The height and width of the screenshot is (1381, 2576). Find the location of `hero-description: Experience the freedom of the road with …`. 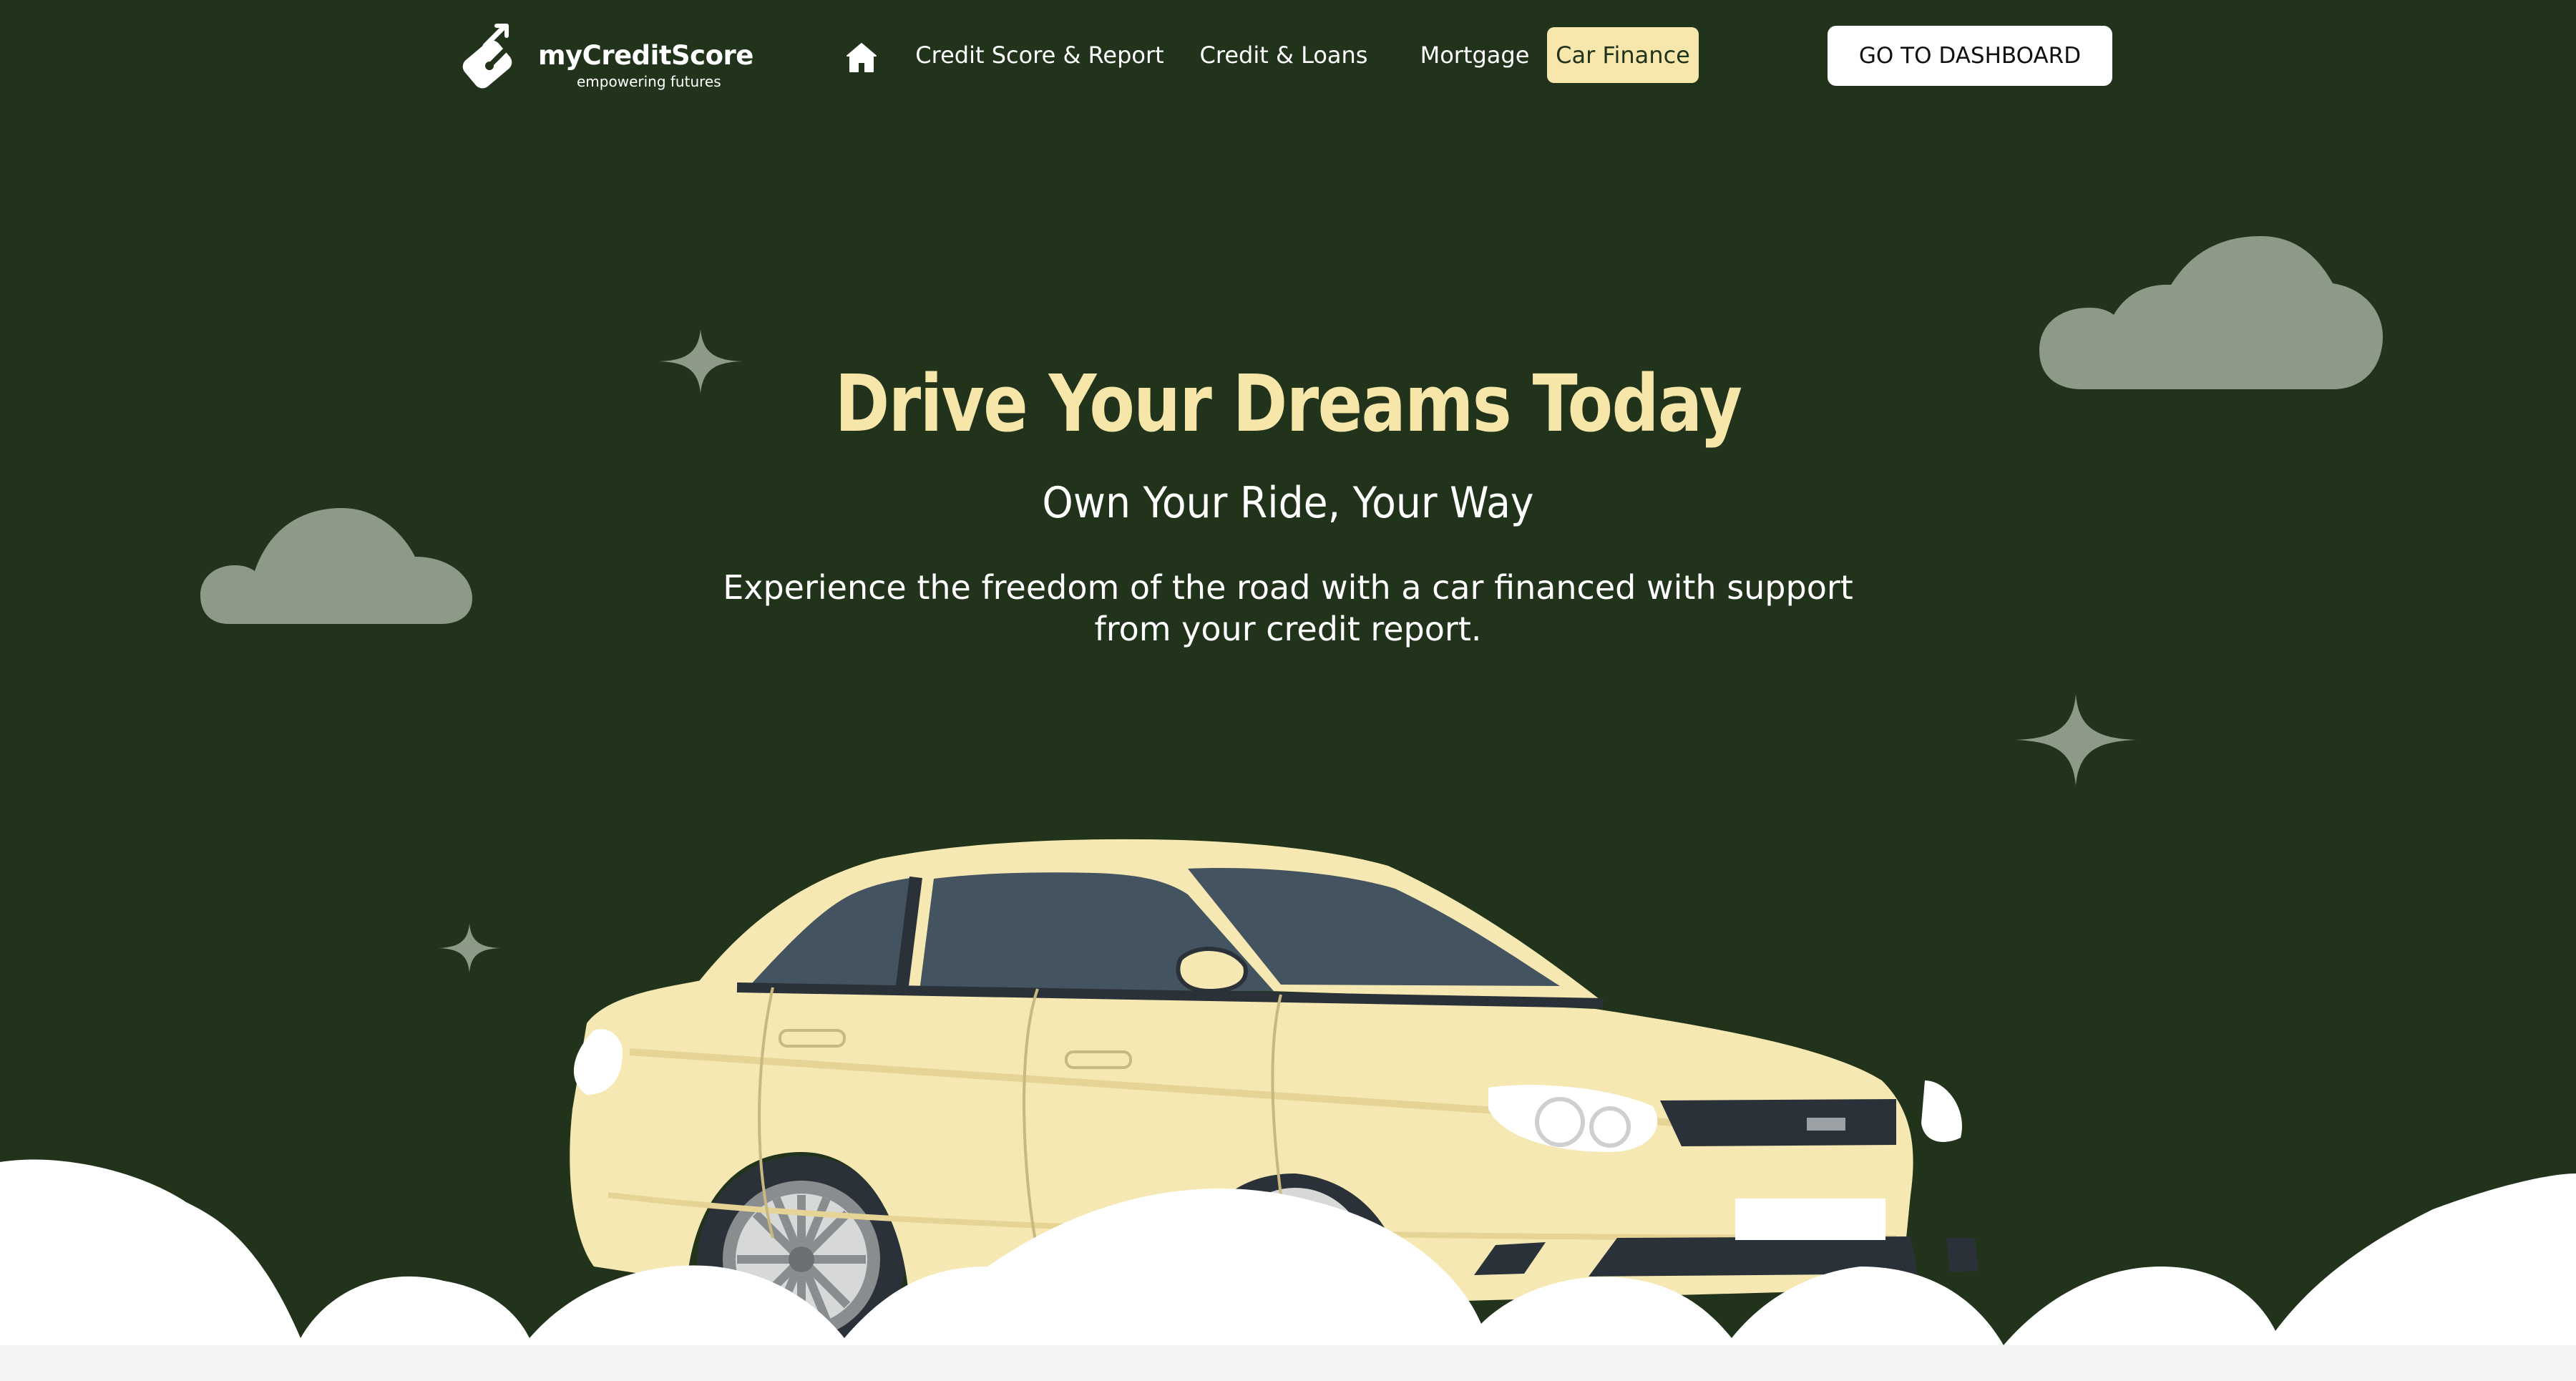

hero-description: Experience the freedom of the road with … is located at coordinates (1288, 608).